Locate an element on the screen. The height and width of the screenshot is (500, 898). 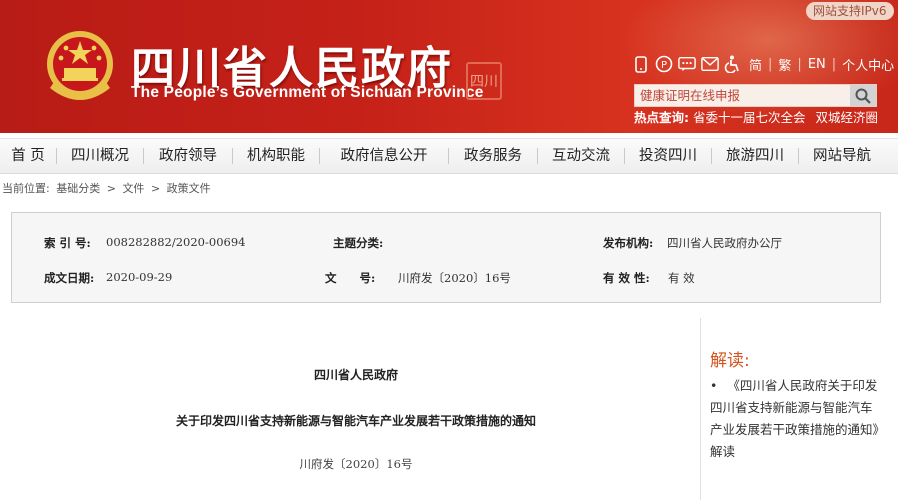
interpretation-title: 解读: is located at coordinates (730, 361).